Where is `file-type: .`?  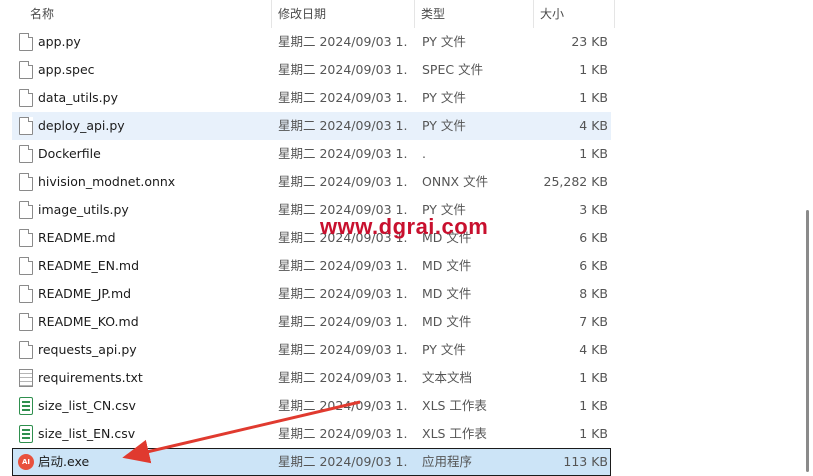
file-type: . is located at coordinates (424, 153).